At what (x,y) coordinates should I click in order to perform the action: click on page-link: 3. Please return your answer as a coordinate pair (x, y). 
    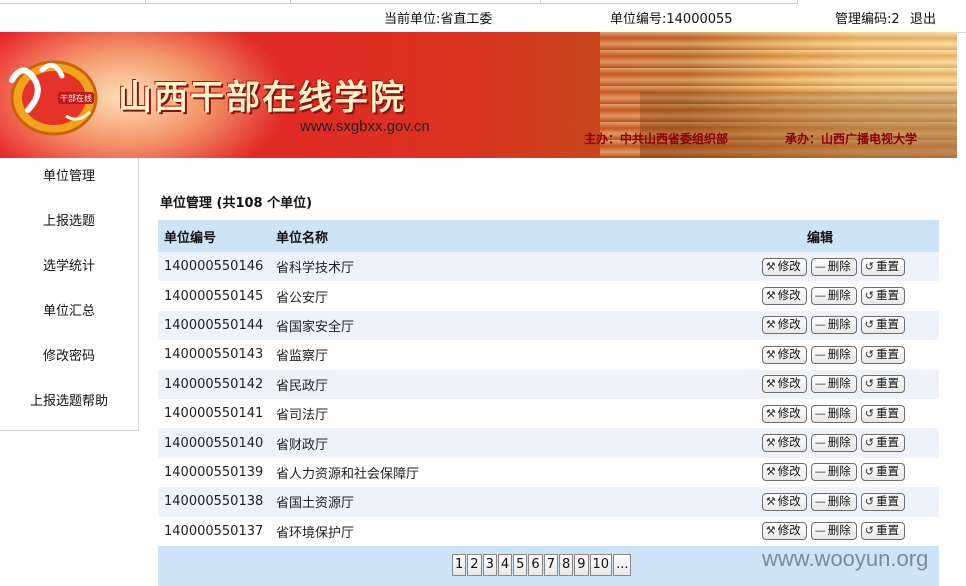
    Looking at the image, I should click on (489, 565).